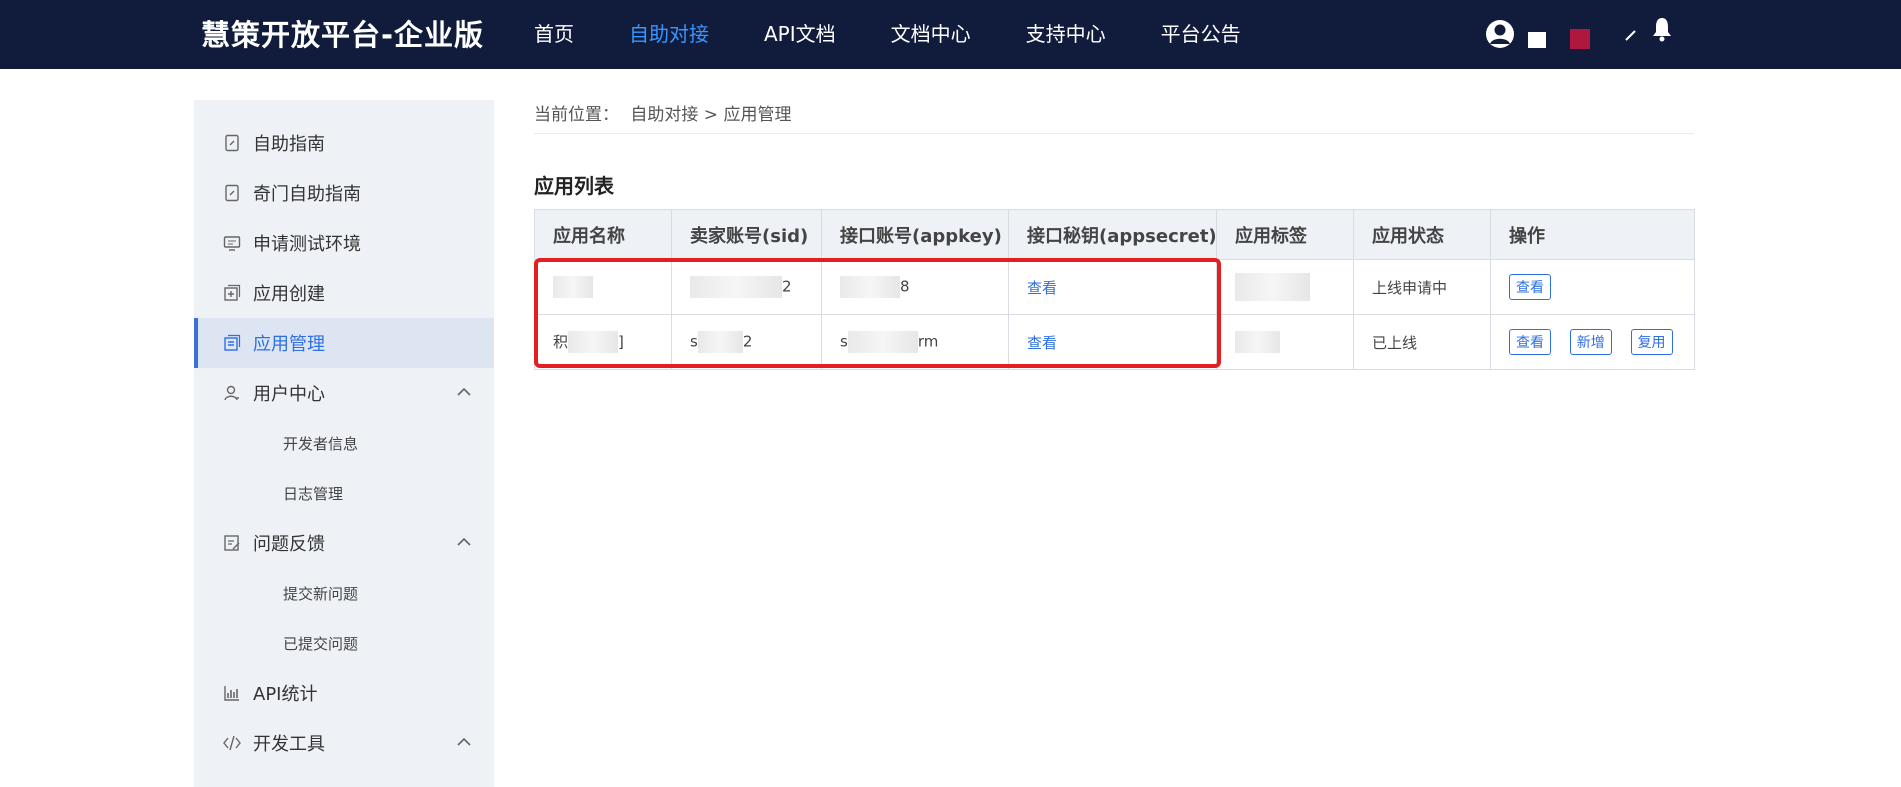 The height and width of the screenshot is (787, 1901). I want to click on sidebar-item-dev-tools: 开发工具, so click(344, 743).